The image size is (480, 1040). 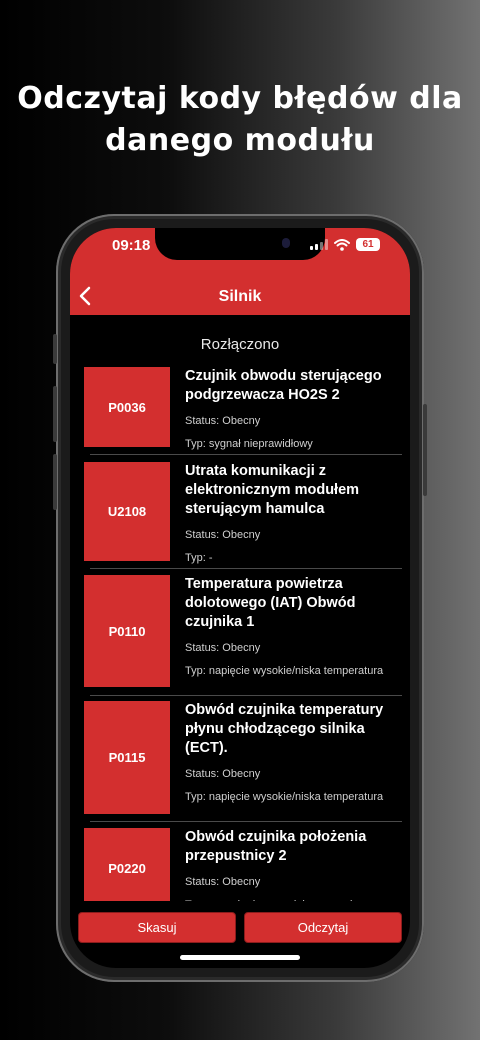 I want to click on error-code-badge: P0220, so click(x=127, y=864).